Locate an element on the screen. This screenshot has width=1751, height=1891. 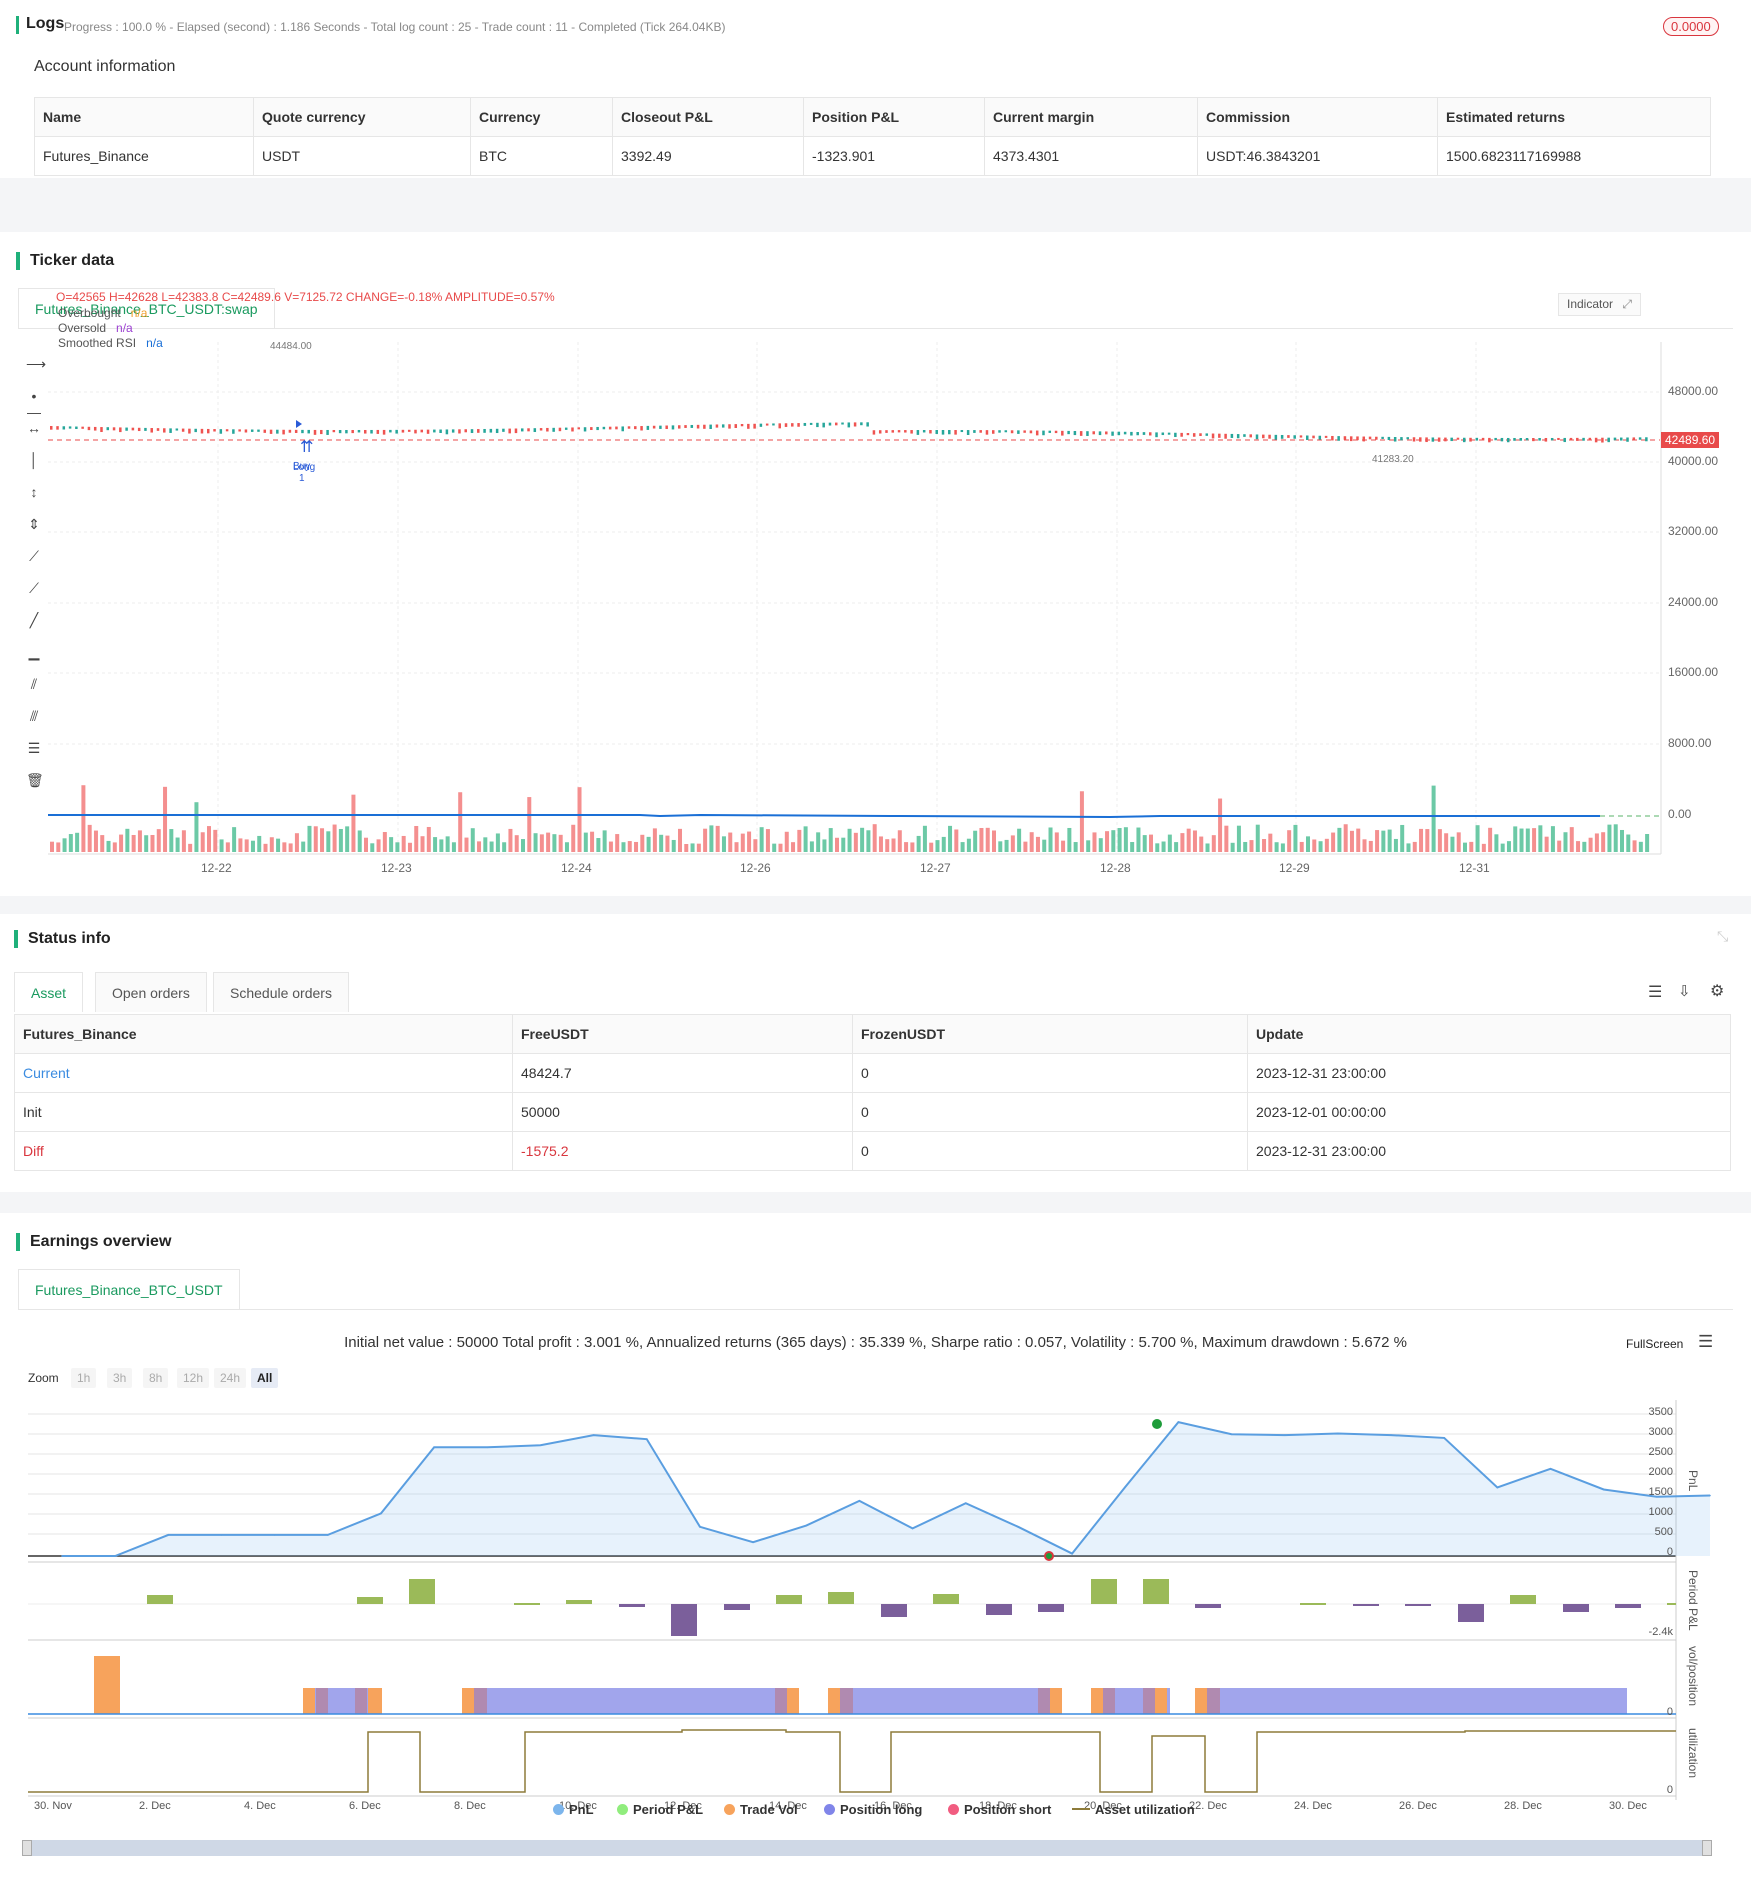
x-tick: 30. Dec is located at coordinates (1628, 1806).